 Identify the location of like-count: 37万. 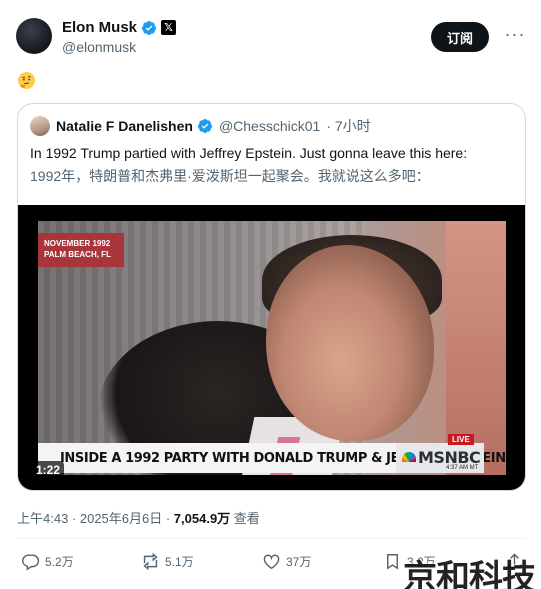
(299, 562).